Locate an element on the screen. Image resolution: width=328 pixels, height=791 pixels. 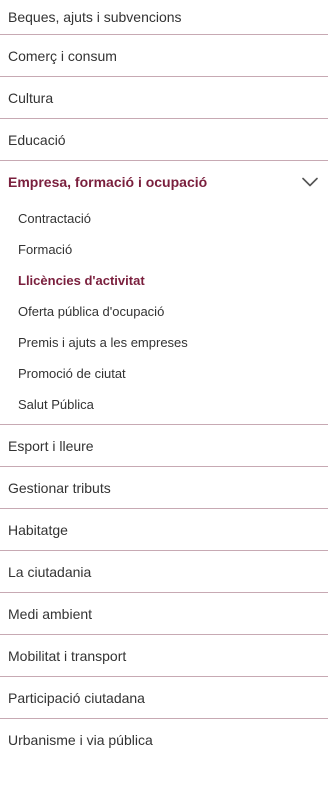
menu-item-label: Mobilitat i transport is located at coordinates (67, 655).